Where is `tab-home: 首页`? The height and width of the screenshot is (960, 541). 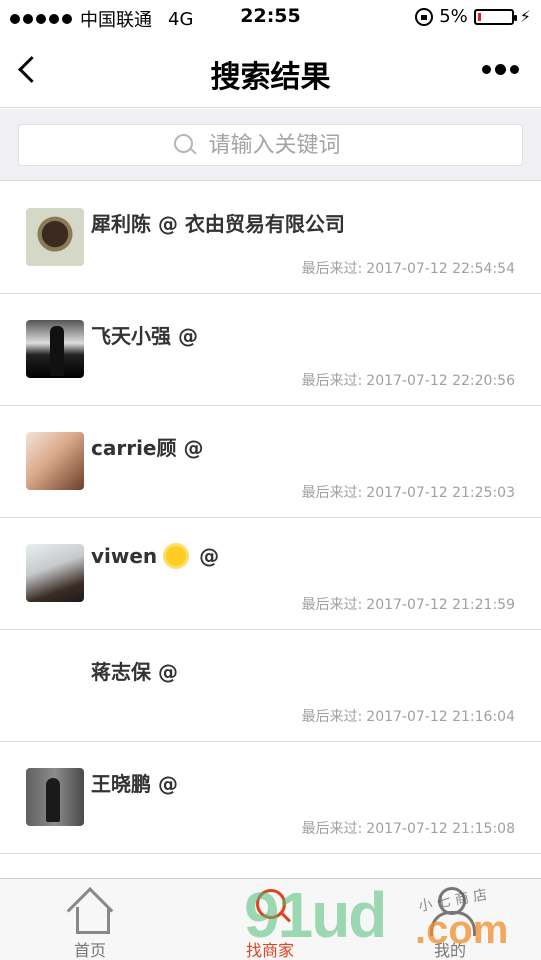 tab-home: 首页 is located at coordinates (90, 919).